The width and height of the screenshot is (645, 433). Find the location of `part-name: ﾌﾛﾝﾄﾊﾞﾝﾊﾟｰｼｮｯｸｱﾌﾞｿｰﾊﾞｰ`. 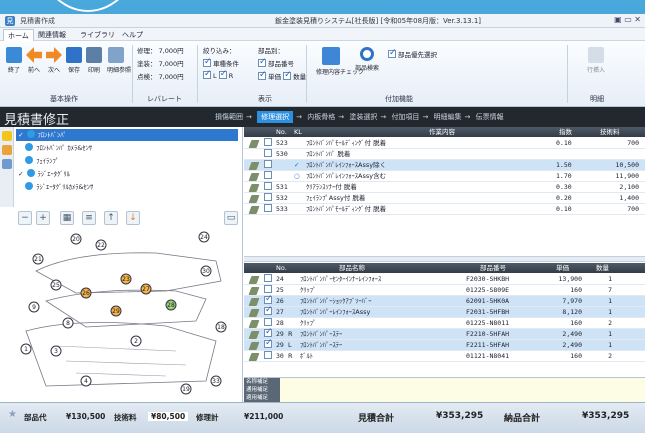

part-name: ﾌﾛﾝﾄﾊﾞﾝﾊﾟｰｼｮｯｸｱﾌﾞｿｰﾊﾞｰ is located at coordinates (336, 301).